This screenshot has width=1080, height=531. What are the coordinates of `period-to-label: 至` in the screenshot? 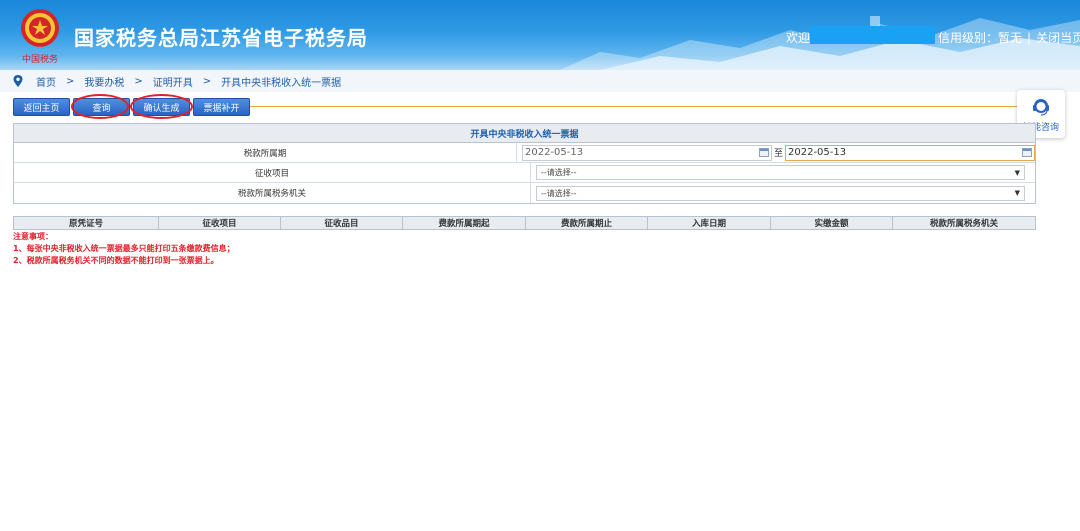 It's located at (778, 154).